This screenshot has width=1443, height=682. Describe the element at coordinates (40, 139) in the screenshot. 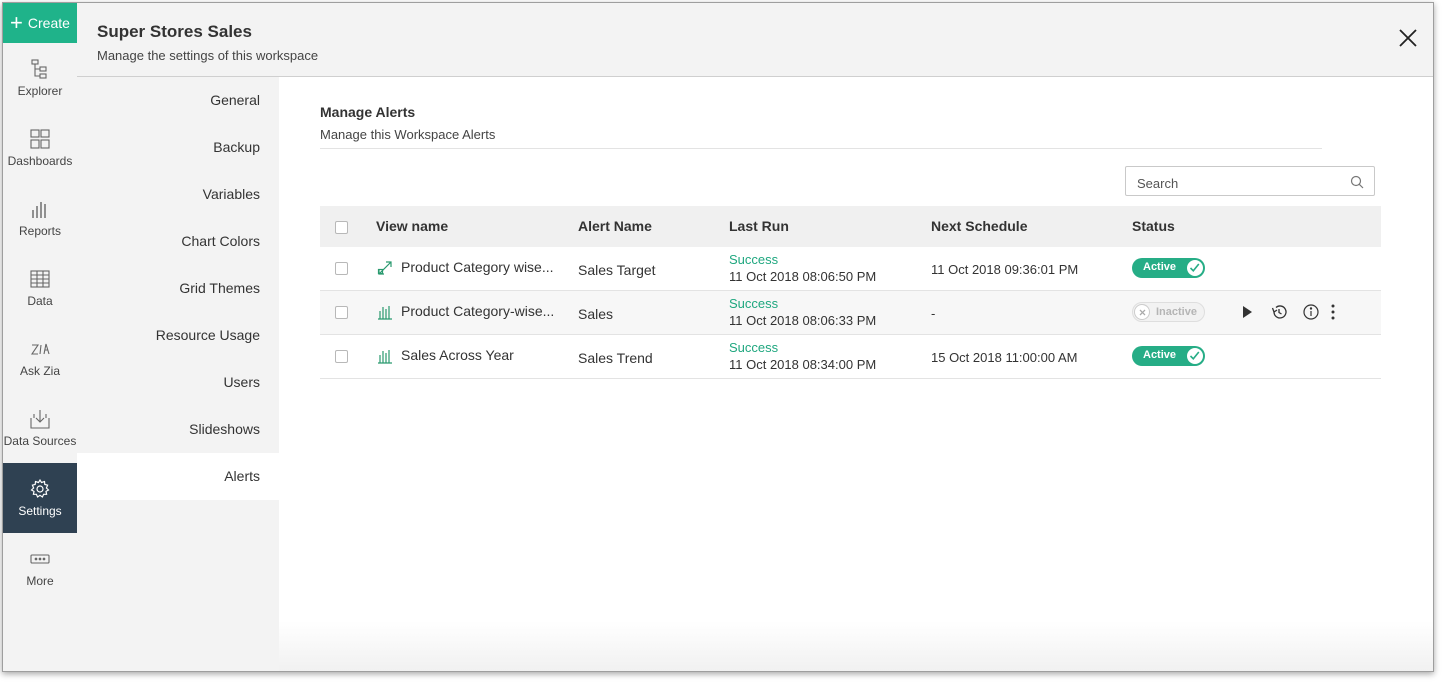

I see `dashboards-icon` at that location.